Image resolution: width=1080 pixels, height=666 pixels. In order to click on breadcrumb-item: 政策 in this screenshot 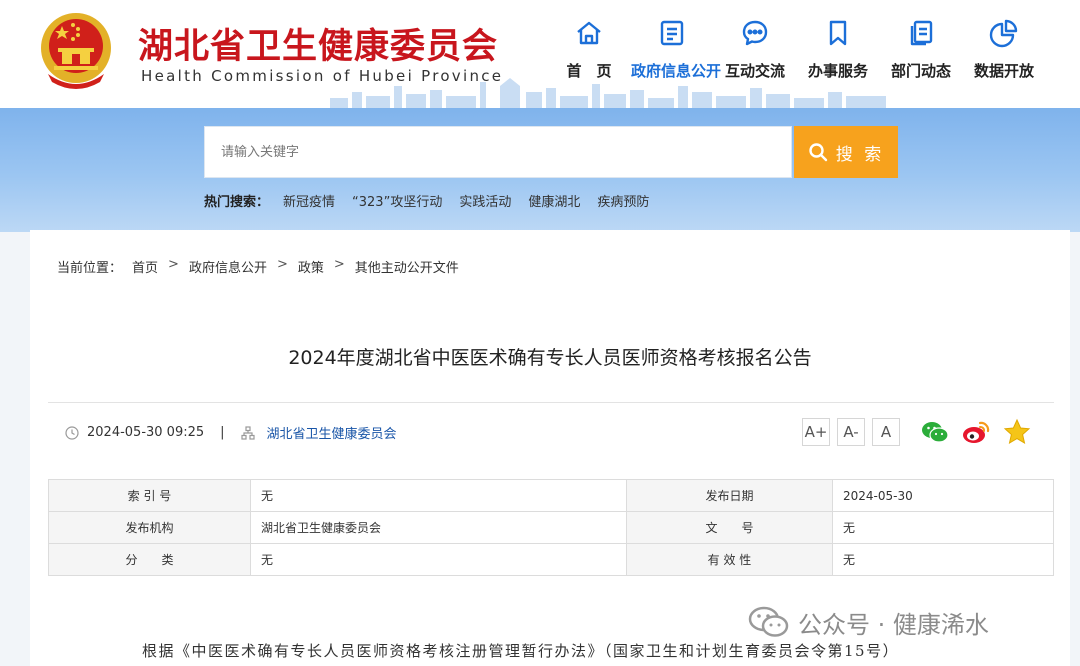, I will do `click(311, 266)`.